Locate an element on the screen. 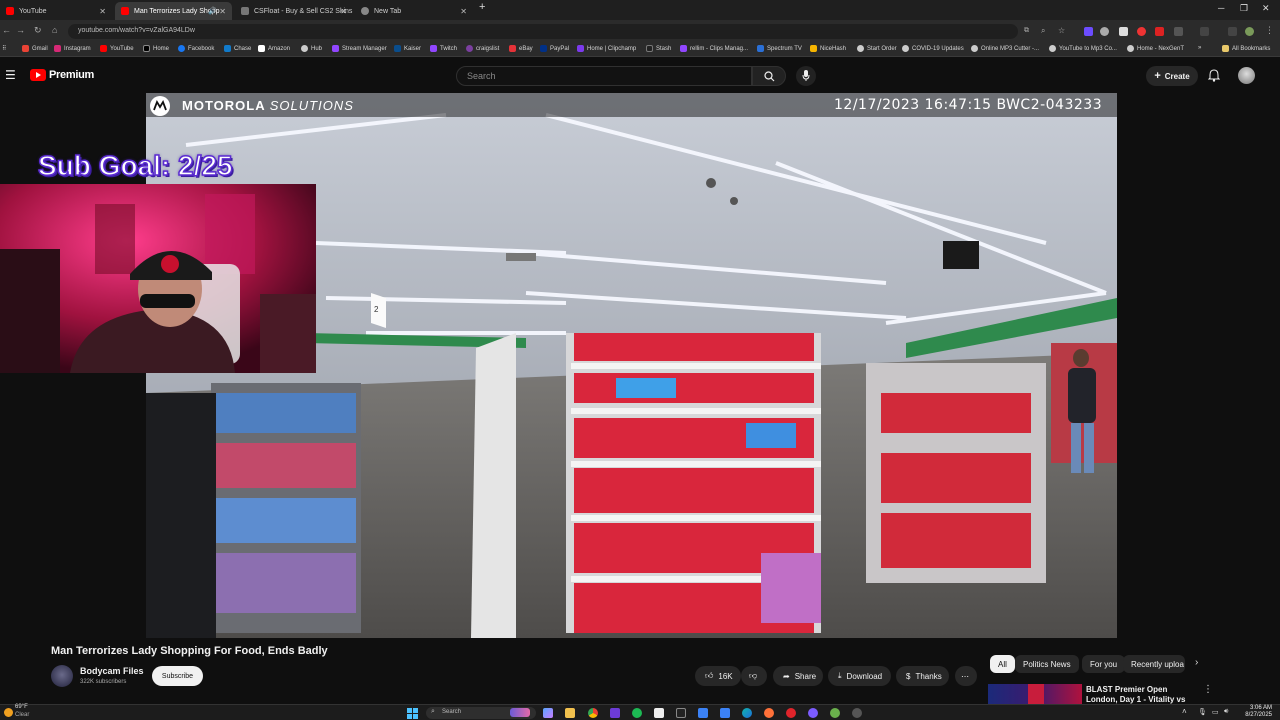 The width and height of the screenshot is (1280, 720). bookmark-start-order: Start Order is located at coordinates (877, 48).